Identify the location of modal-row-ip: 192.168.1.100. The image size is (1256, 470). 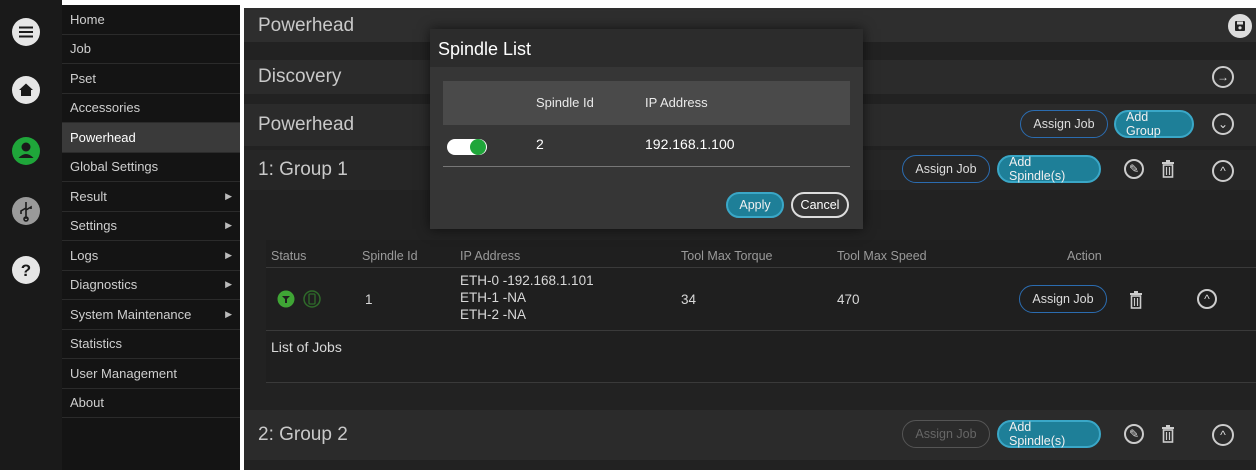
(690, 144).